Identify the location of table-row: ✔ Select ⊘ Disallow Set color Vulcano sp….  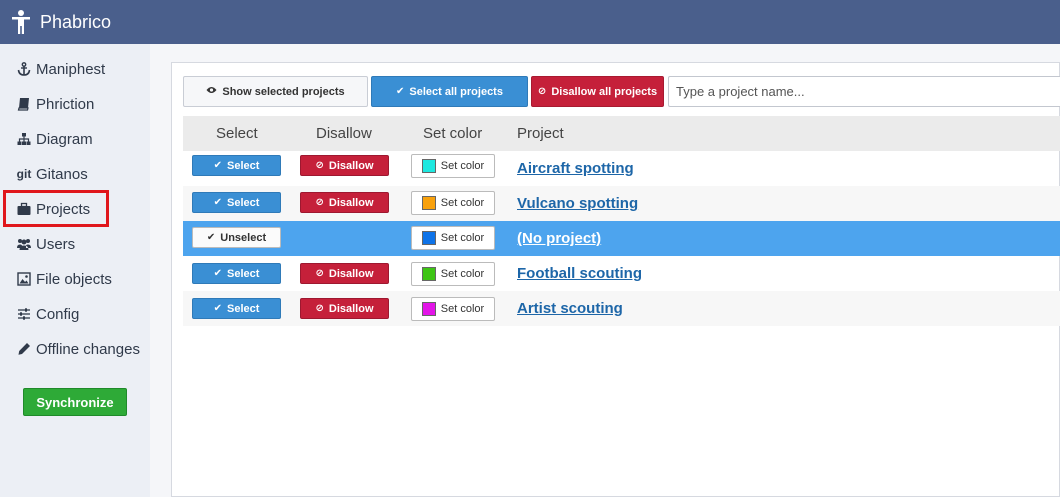
(621, 203).